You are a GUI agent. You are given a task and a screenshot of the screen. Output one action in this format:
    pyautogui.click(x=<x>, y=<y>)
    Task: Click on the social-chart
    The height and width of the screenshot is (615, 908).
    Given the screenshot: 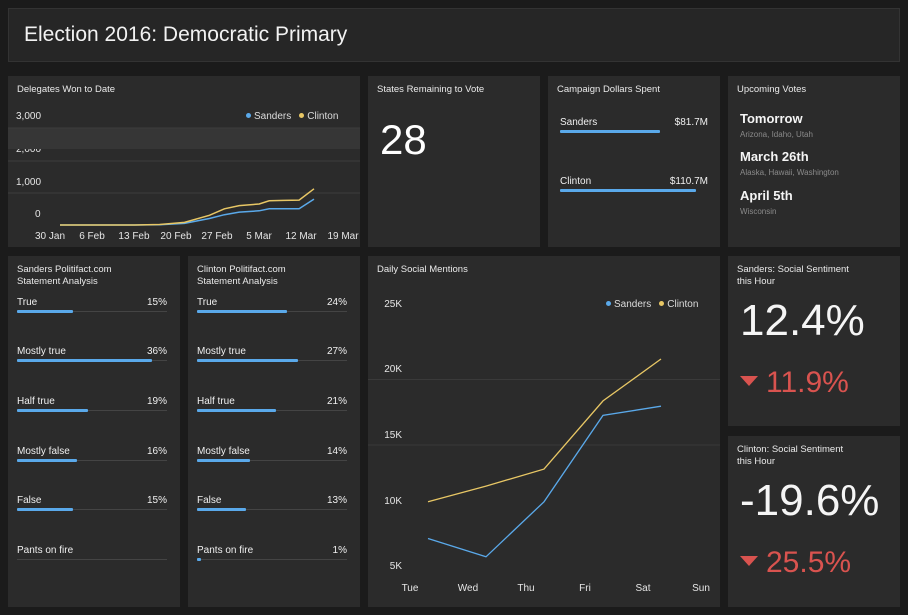 What is the action you would take?
    pyautogui.click(x=544, y=458)
    